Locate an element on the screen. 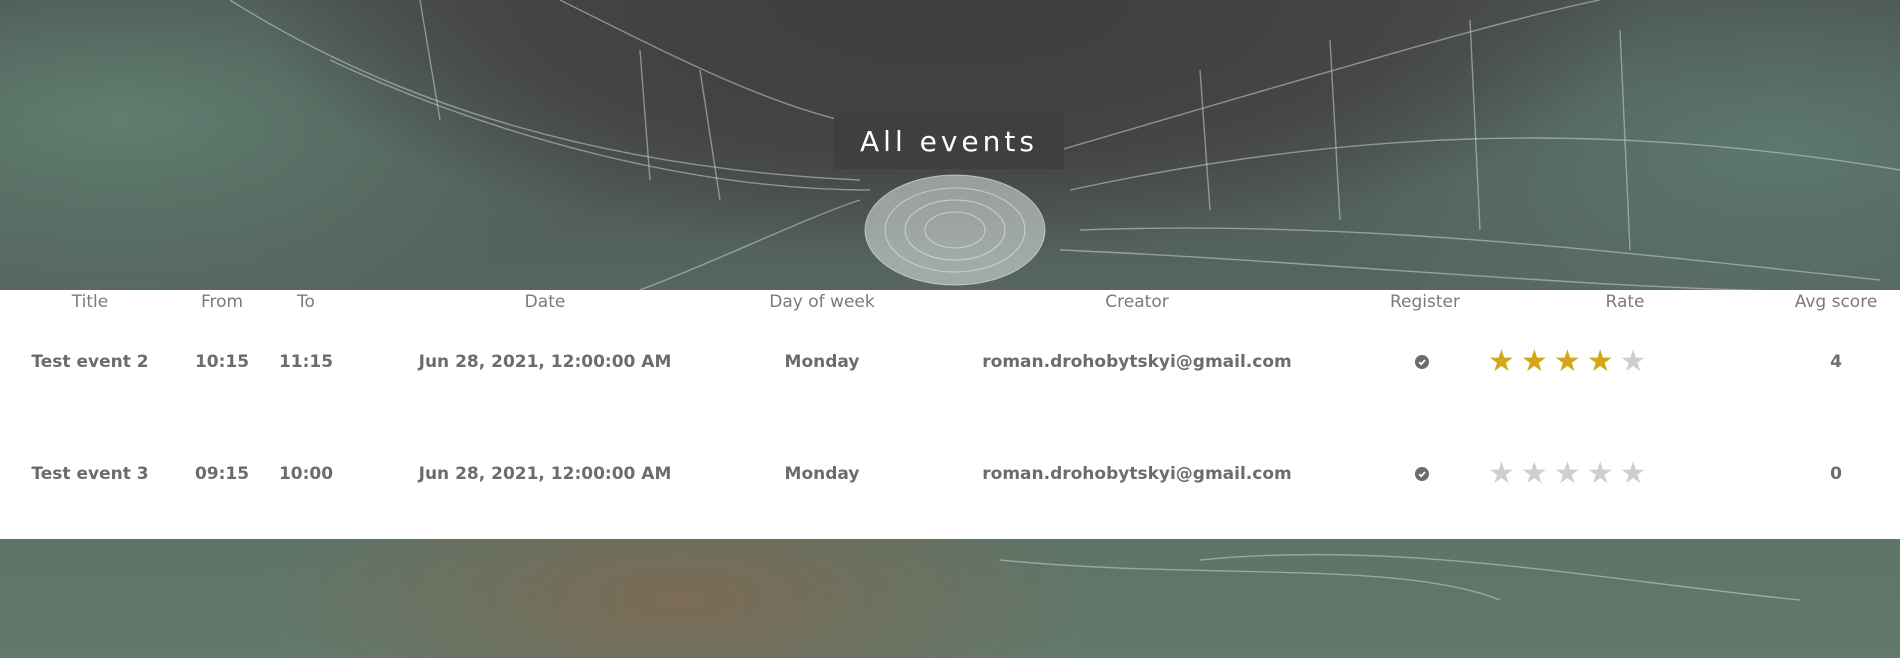 The width and height of the screenshot is (1900, 658). column-header-from: From is located at coordinates (222, 302).